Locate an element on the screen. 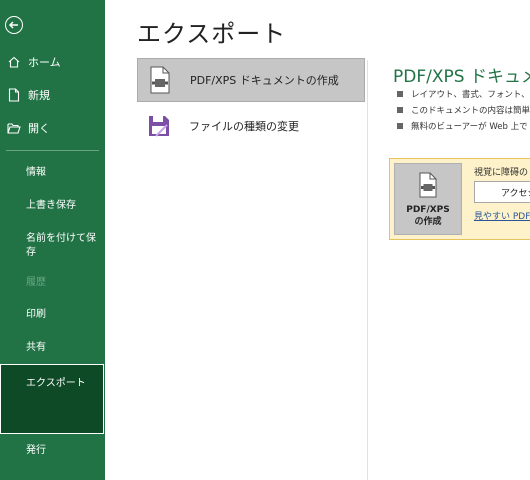 Image resolution: width=530 pixels, height=480 pixels. change-file-type-option: ファイルの種類の変更 is located at coordinates (251, 126).